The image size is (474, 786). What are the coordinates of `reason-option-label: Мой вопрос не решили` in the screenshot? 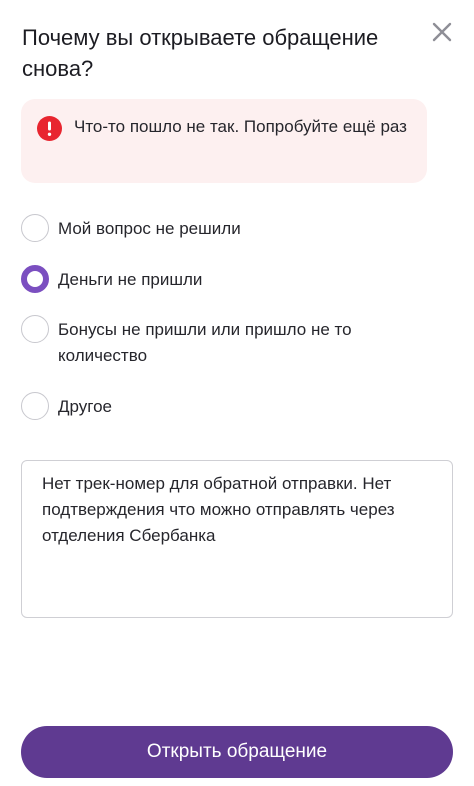 It's located at (149, 228).